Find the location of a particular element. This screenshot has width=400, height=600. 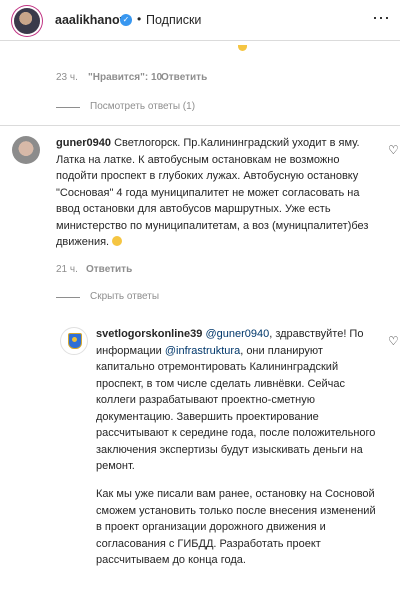

verified-badge-icon: ✓ is located at coordinates (126, 20).